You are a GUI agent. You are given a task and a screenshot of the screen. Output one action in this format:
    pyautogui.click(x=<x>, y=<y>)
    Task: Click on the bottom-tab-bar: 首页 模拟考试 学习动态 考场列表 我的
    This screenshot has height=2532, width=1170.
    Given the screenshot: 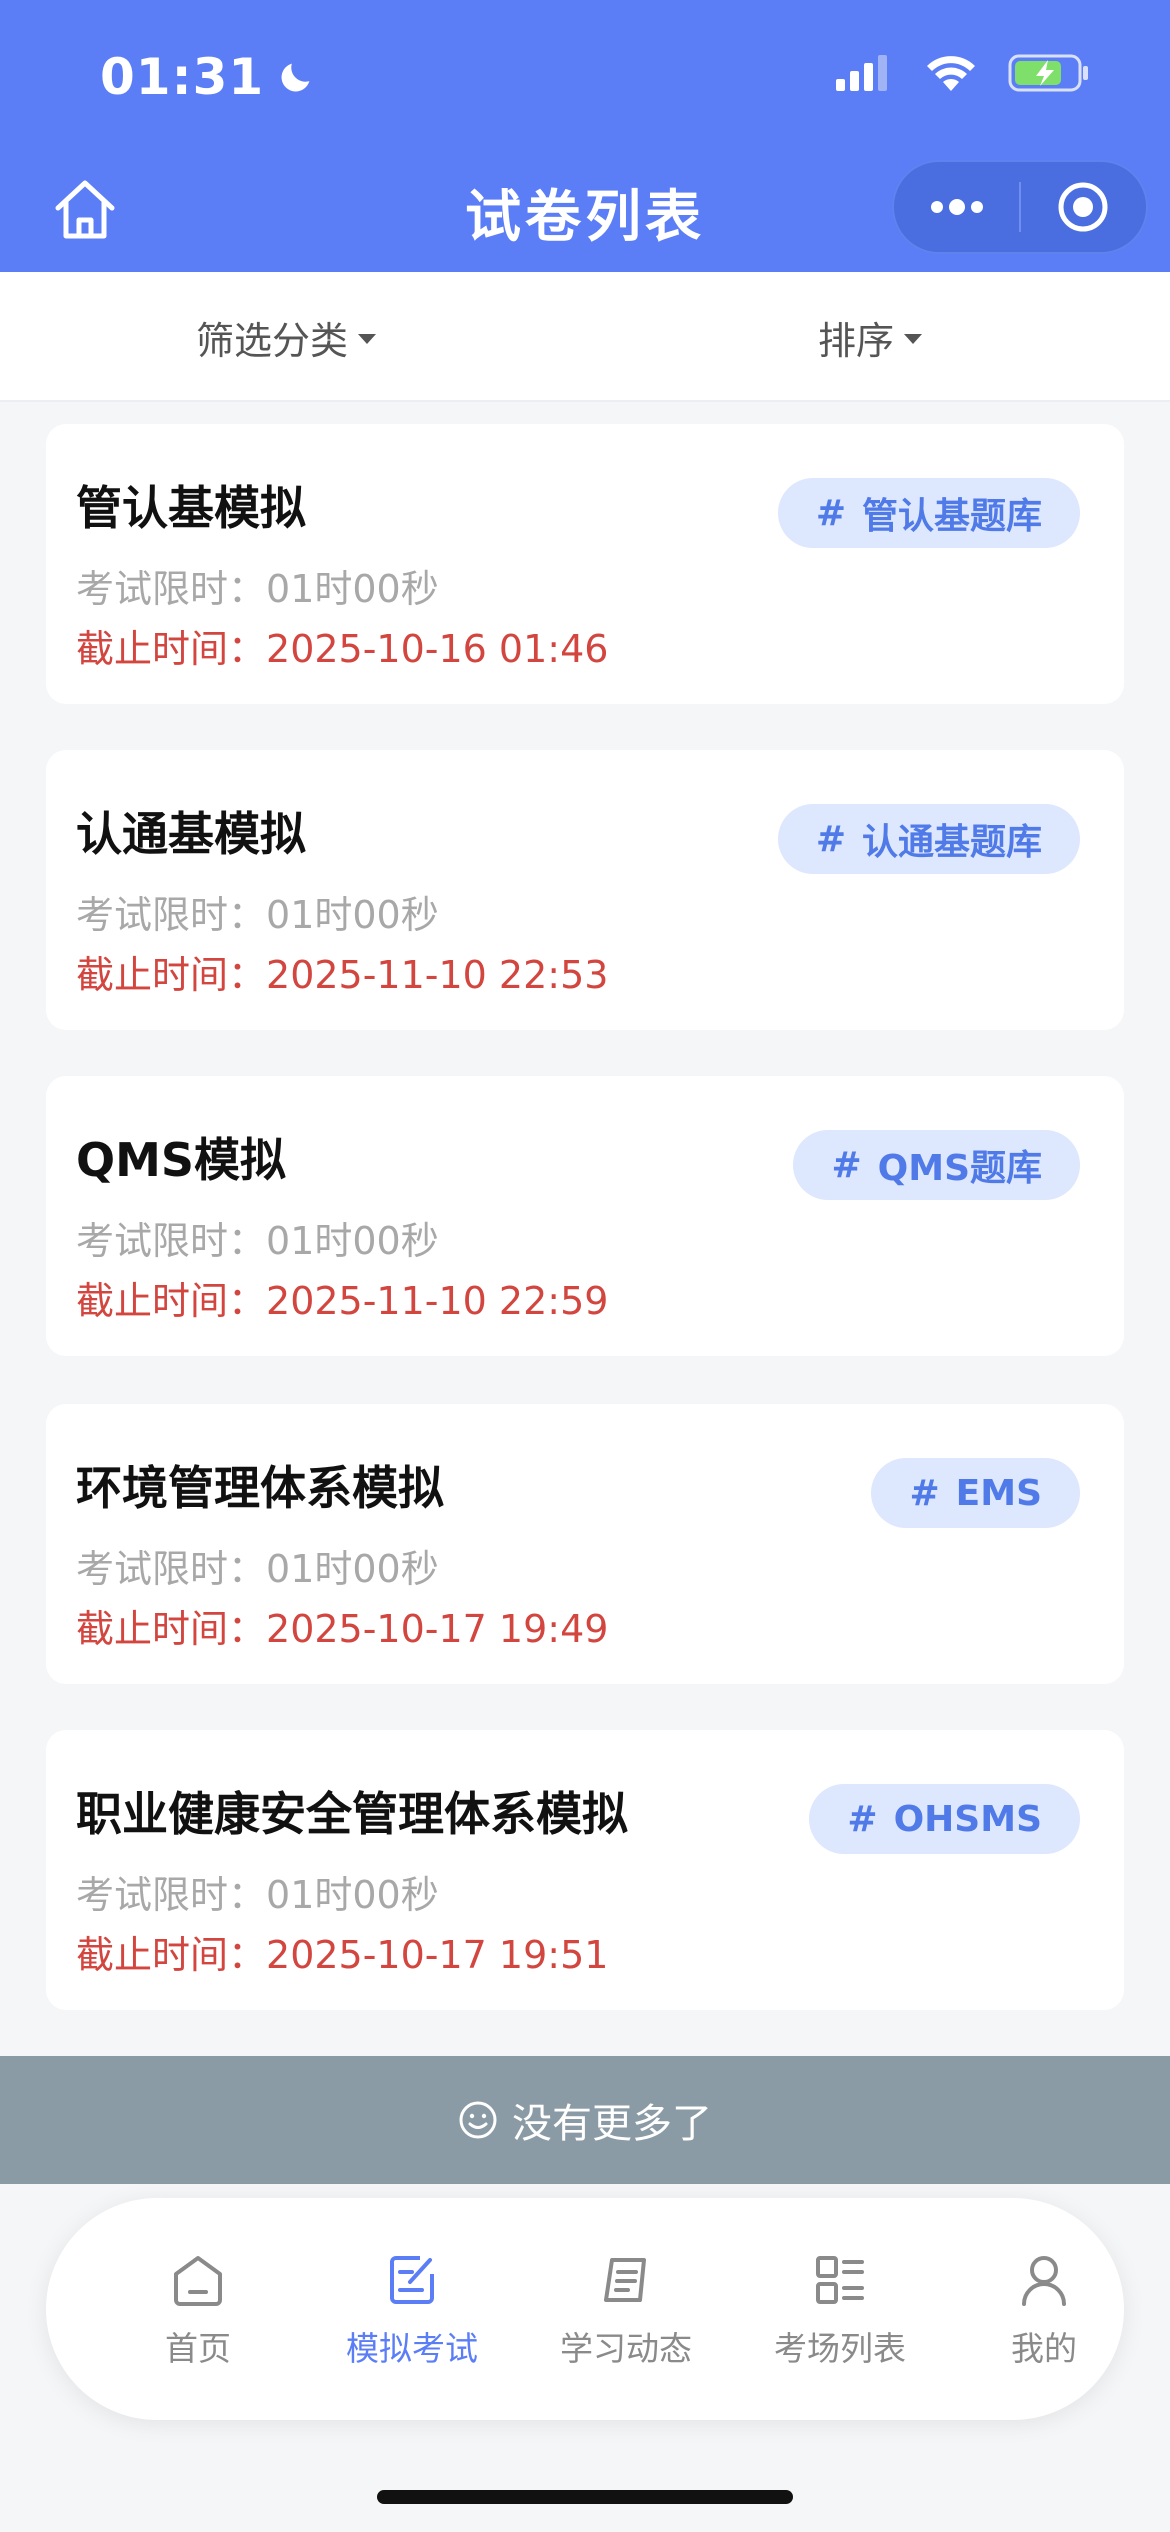 What is the action you would take?
    pyautogui.click(x=585, y=2309)
    